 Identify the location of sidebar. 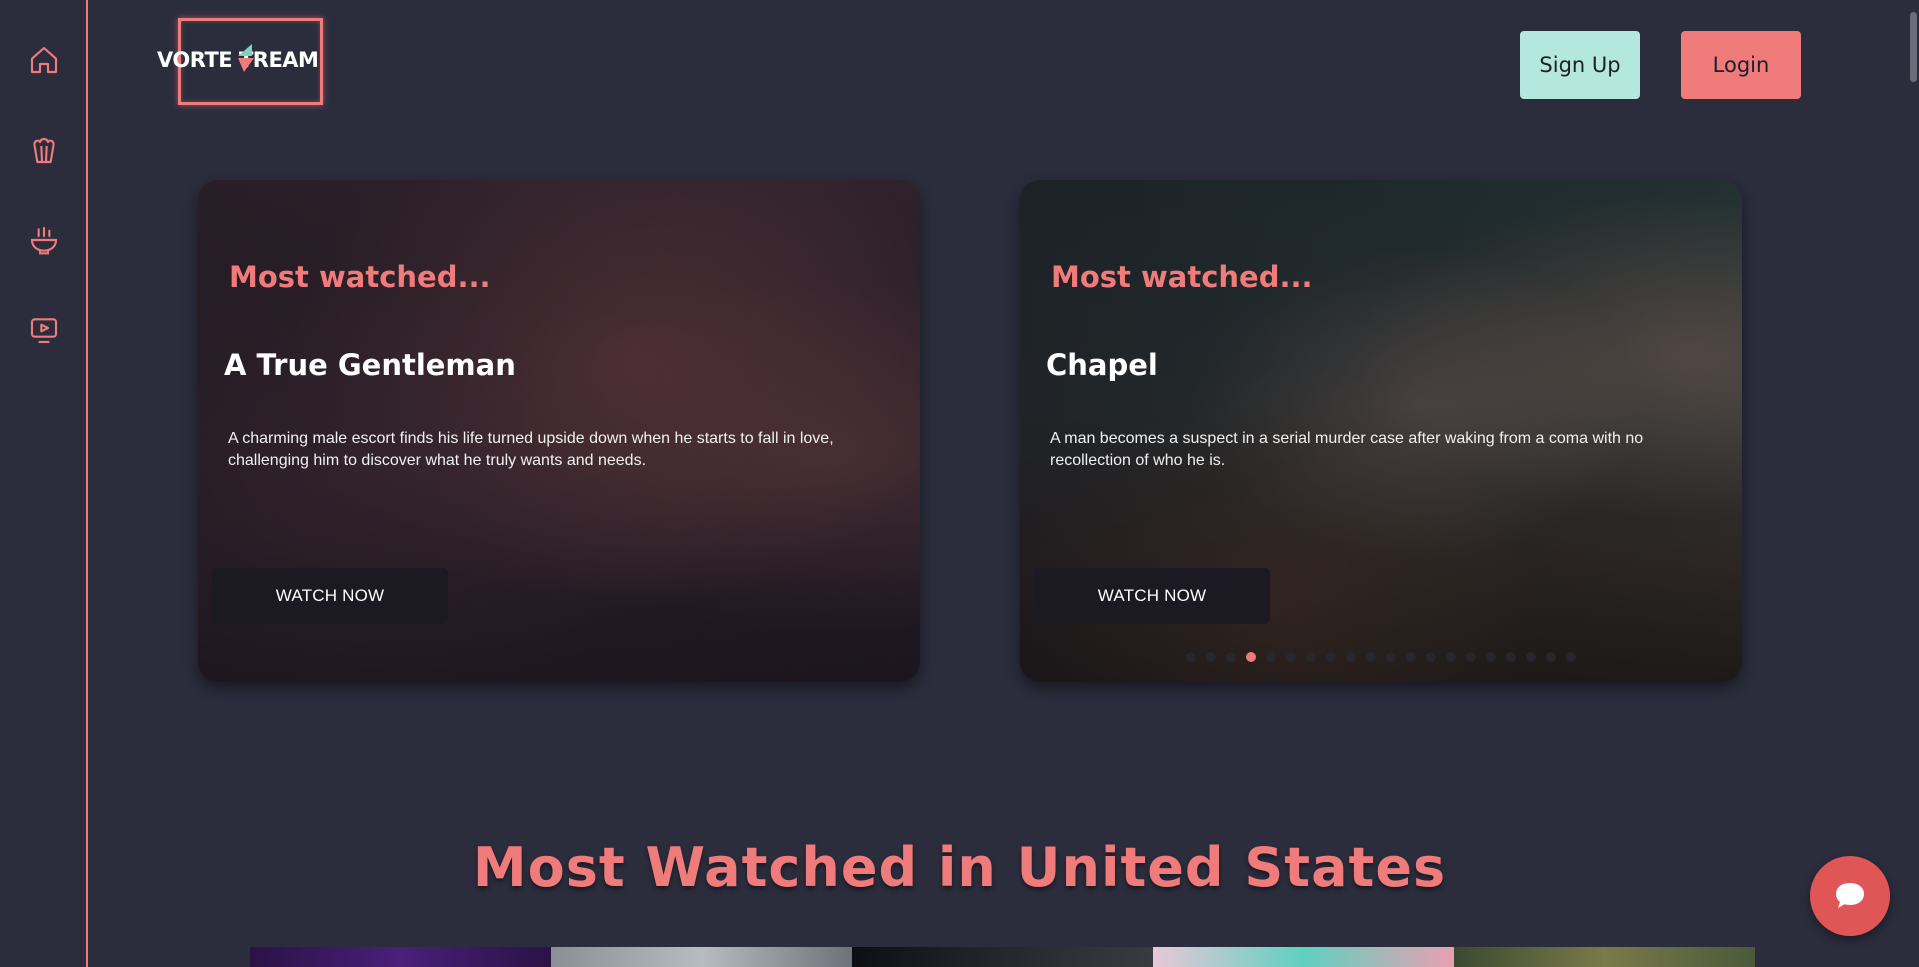
(44, 483).